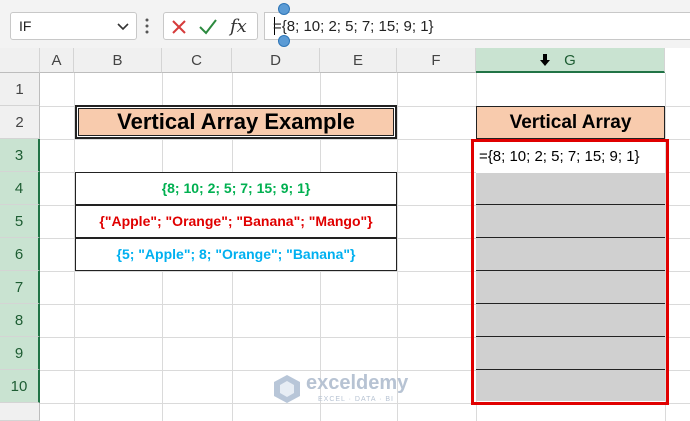  I want to click on select-all-corner, so click(20, 60).